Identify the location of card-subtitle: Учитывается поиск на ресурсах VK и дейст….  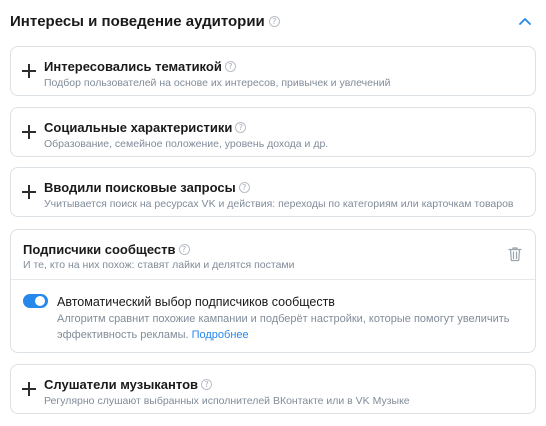
(279, 204).